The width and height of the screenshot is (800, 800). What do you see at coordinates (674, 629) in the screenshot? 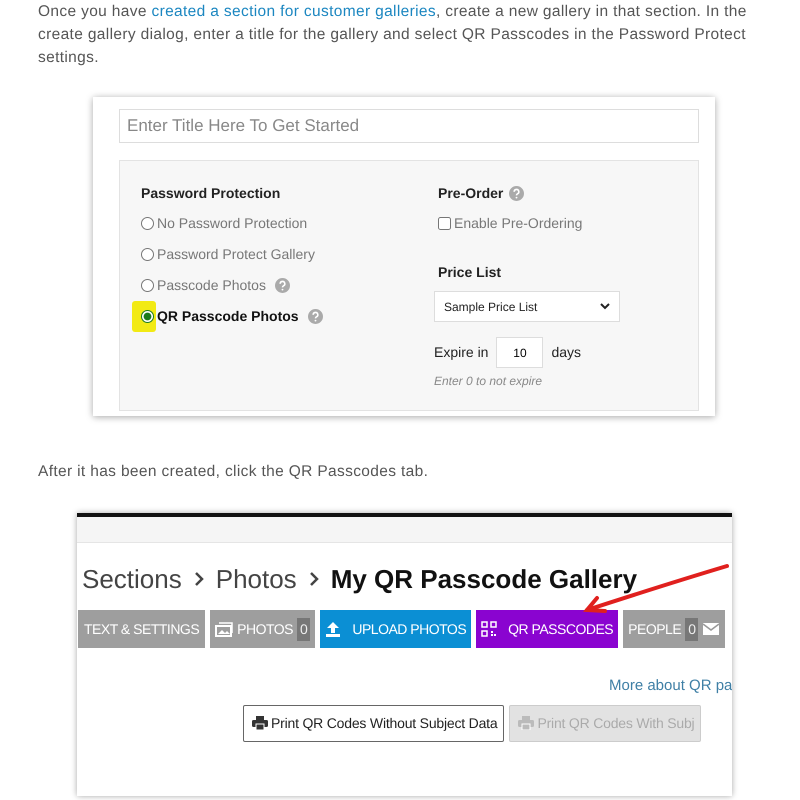
I see `tab: PEOPLE 0` at bounding box center [674, 629].